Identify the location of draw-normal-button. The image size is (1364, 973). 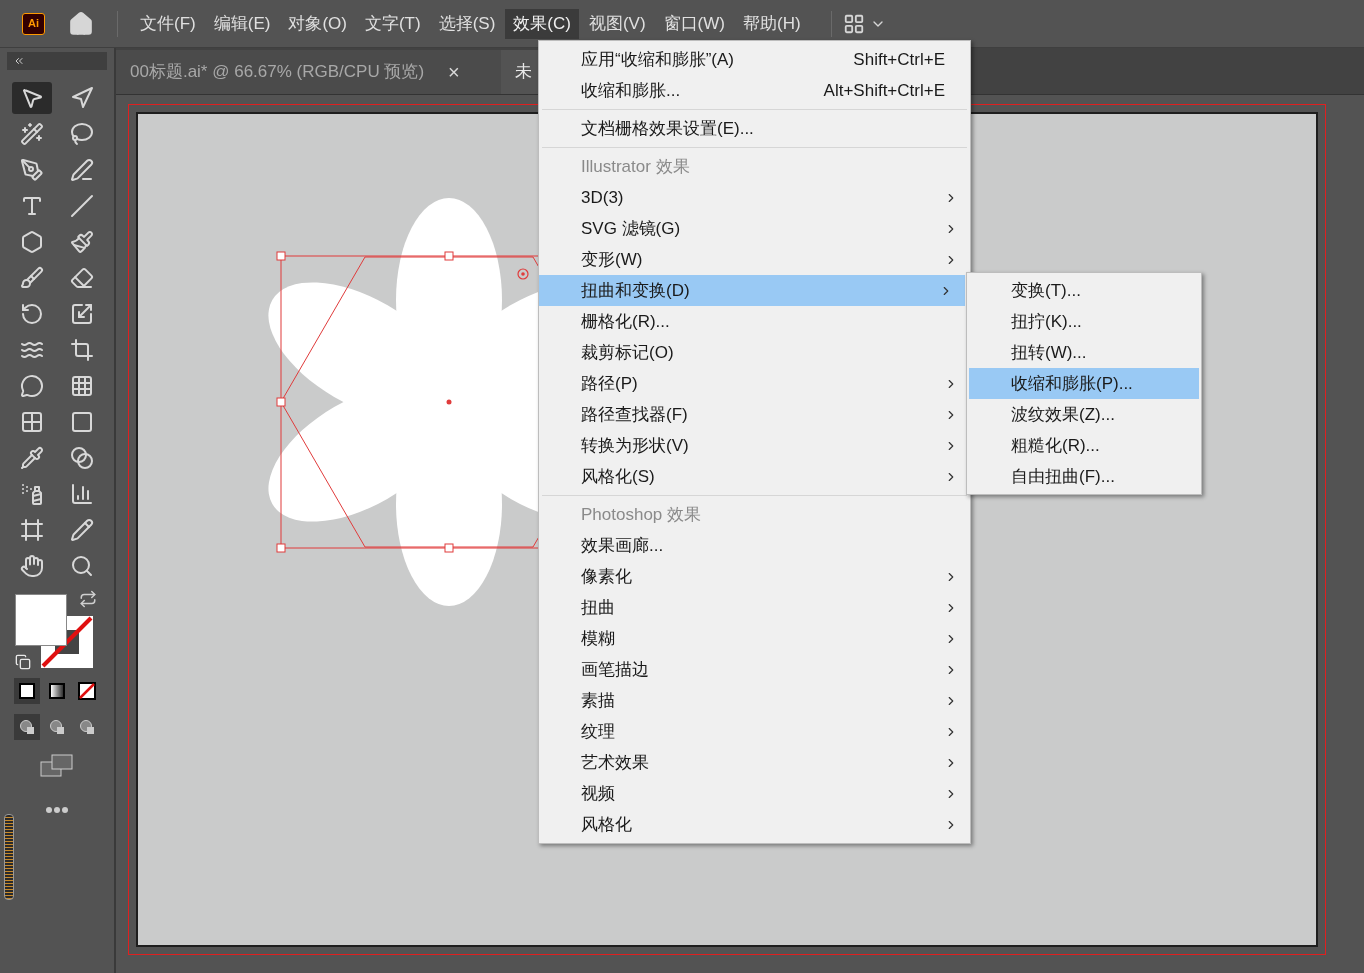
(27, 727).